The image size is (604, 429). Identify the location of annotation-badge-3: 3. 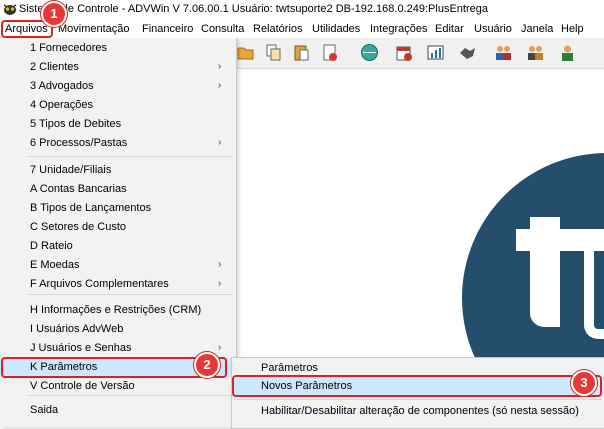
(584, 383).